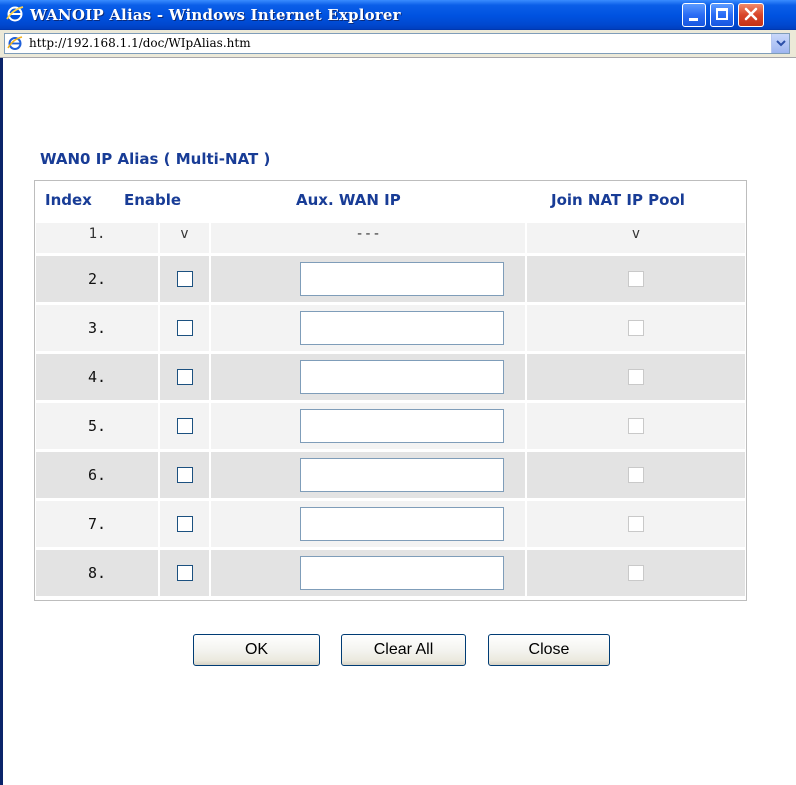 The image size is (796, 785). I want to click on table-row: 3., so click(390, 328).